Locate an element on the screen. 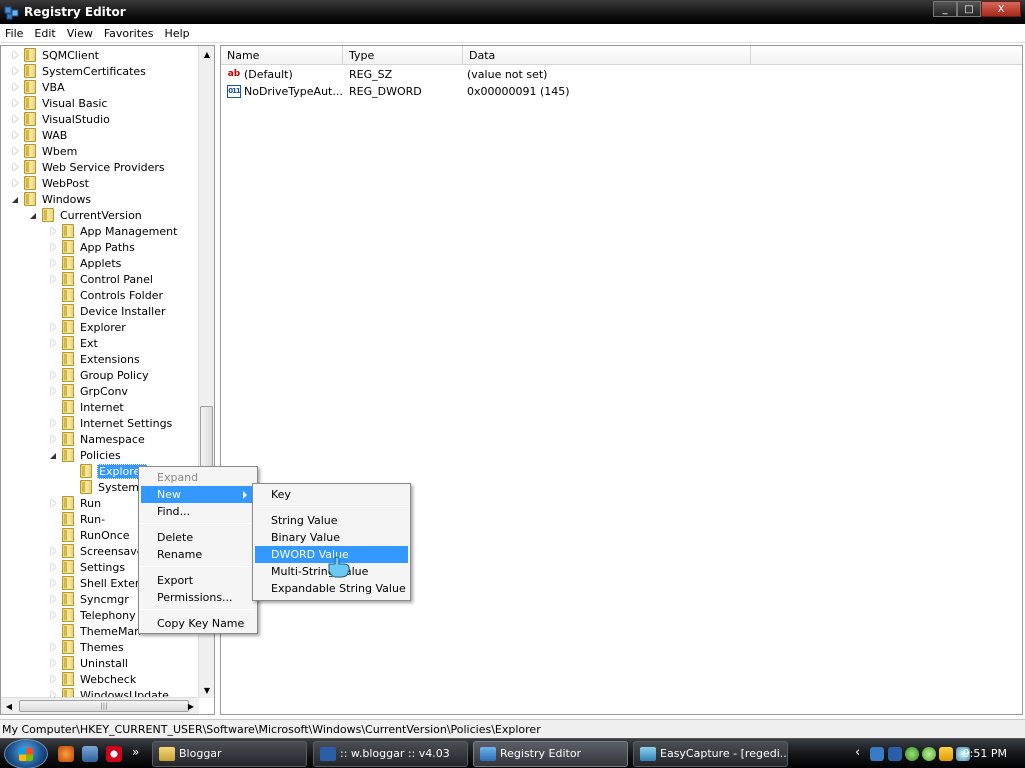 This screenshot has width=1025, height=768. tree-item: System is located at coordinates (103, 487).